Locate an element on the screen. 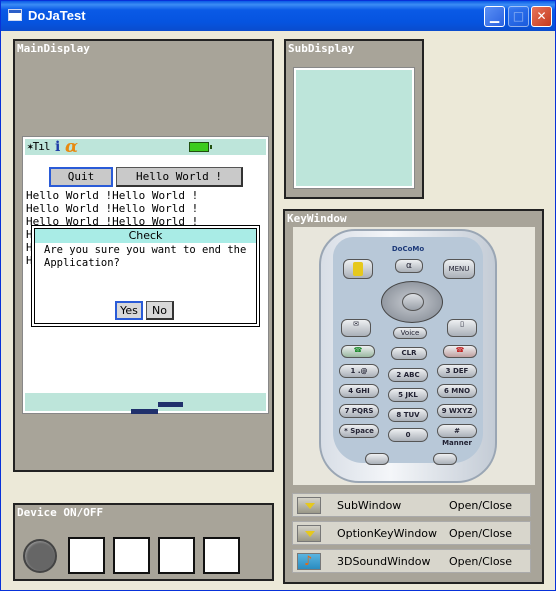 This screenshot has height=591, width=556. no-button: No is located at coordinates (160, 310).